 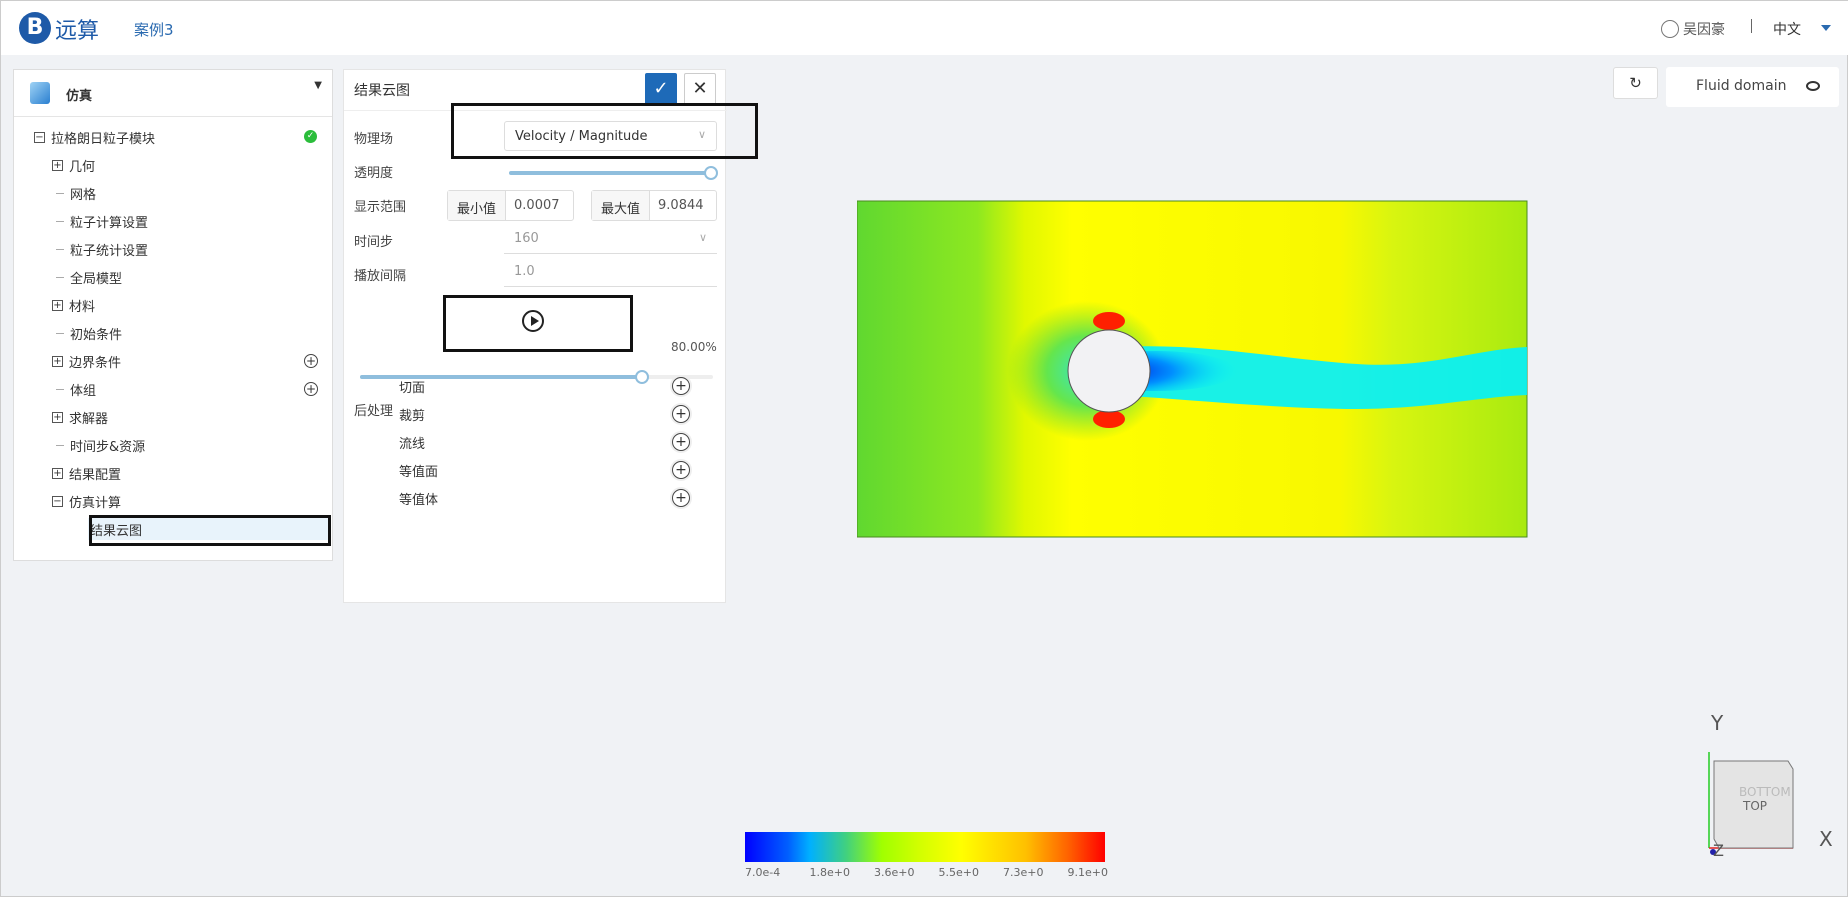 What do you see at coordinates (894, 872) in the screenshot?
I see `colorbar-tick-label: 3.6e+0` at bounding box center [894, 872].